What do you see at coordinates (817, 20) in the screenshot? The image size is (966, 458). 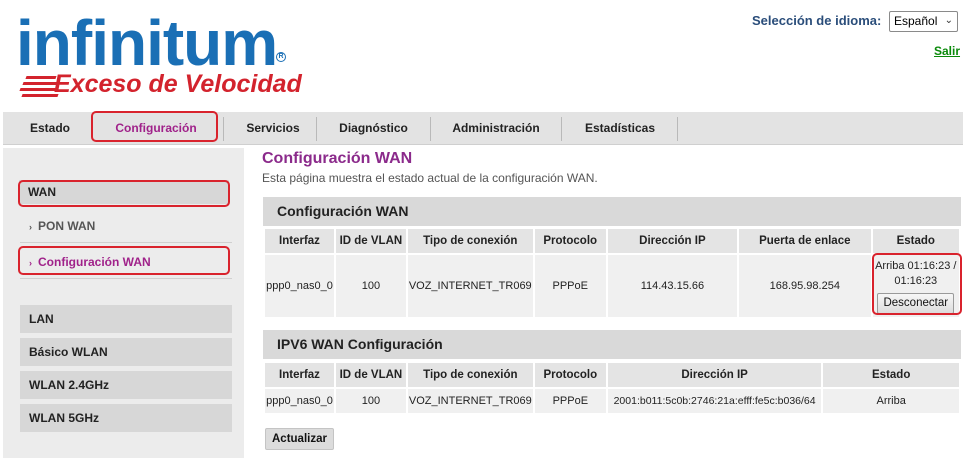 I see `language-label: Selección de idioma:` at bounding box center [817, 20].